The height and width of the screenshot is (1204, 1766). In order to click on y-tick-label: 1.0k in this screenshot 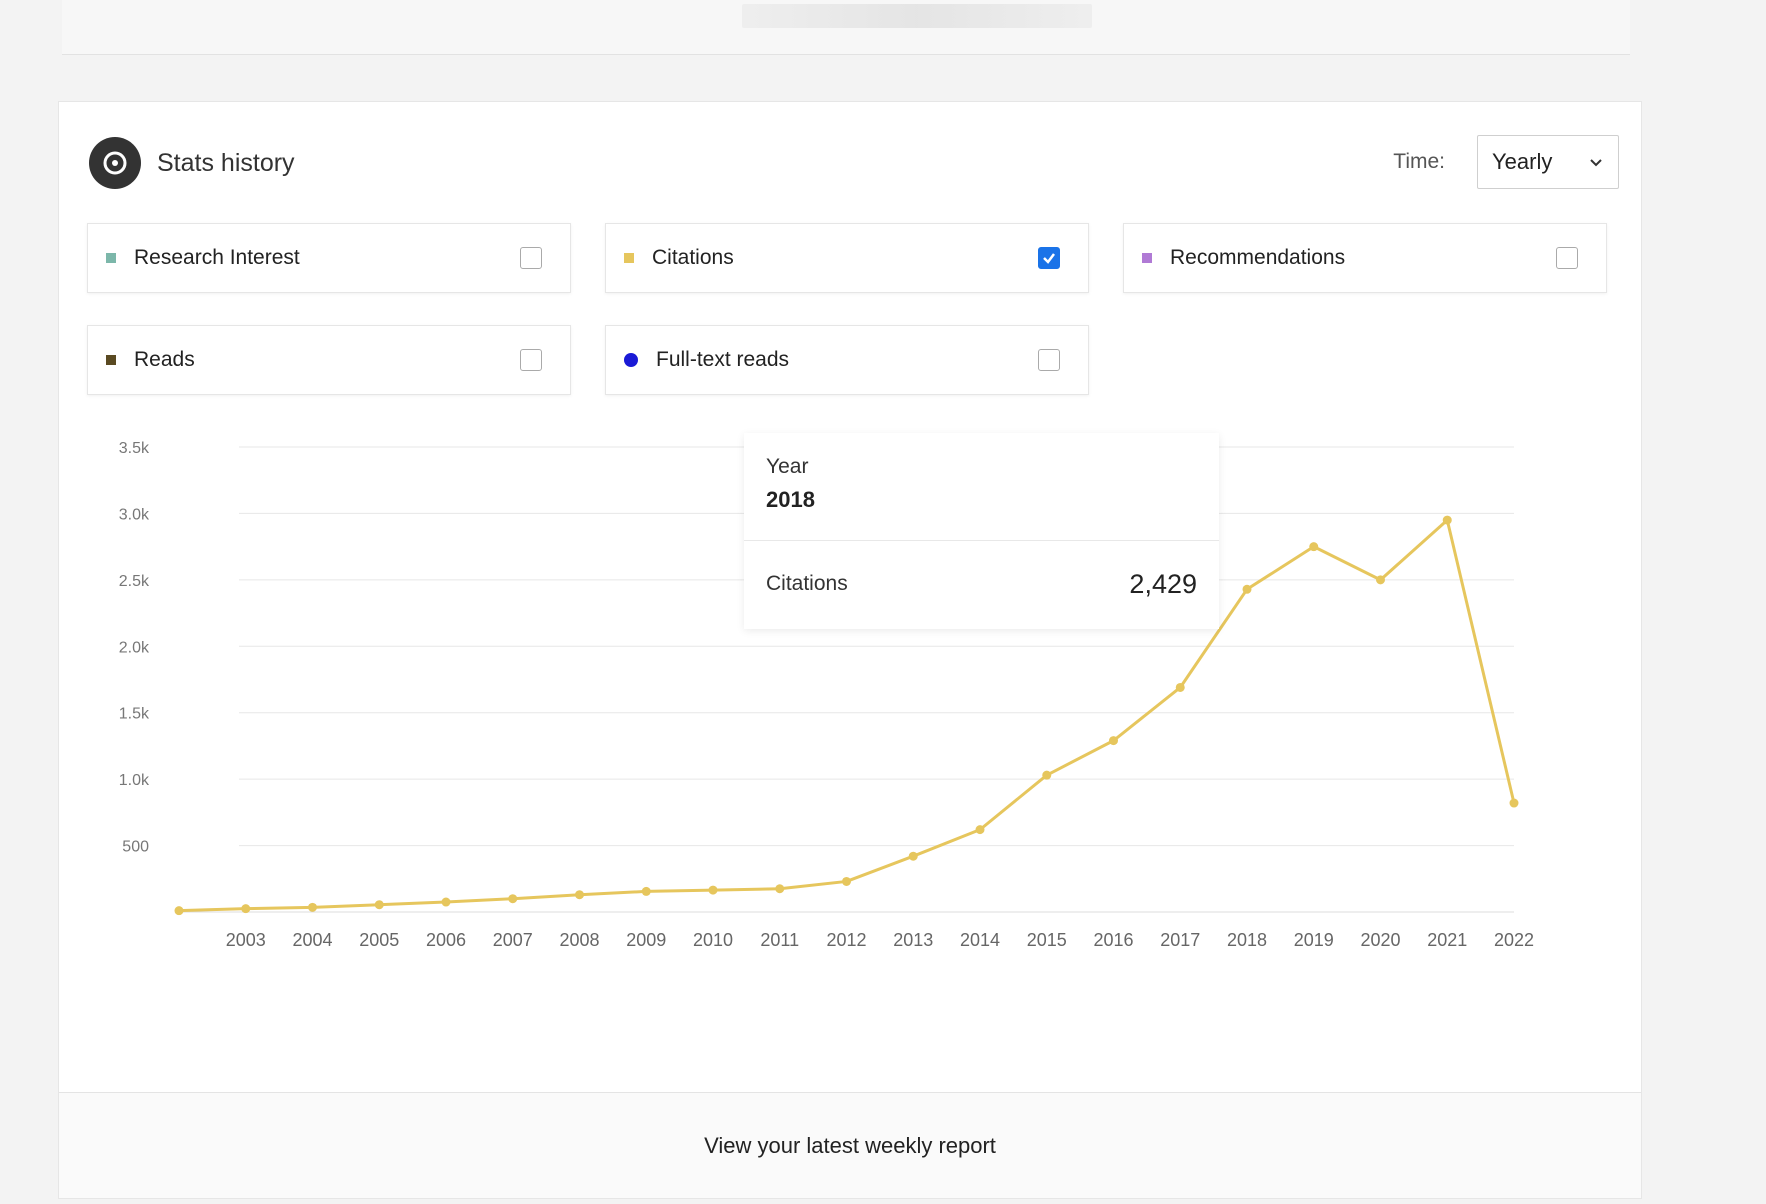, I will do `click(134, 780)`.